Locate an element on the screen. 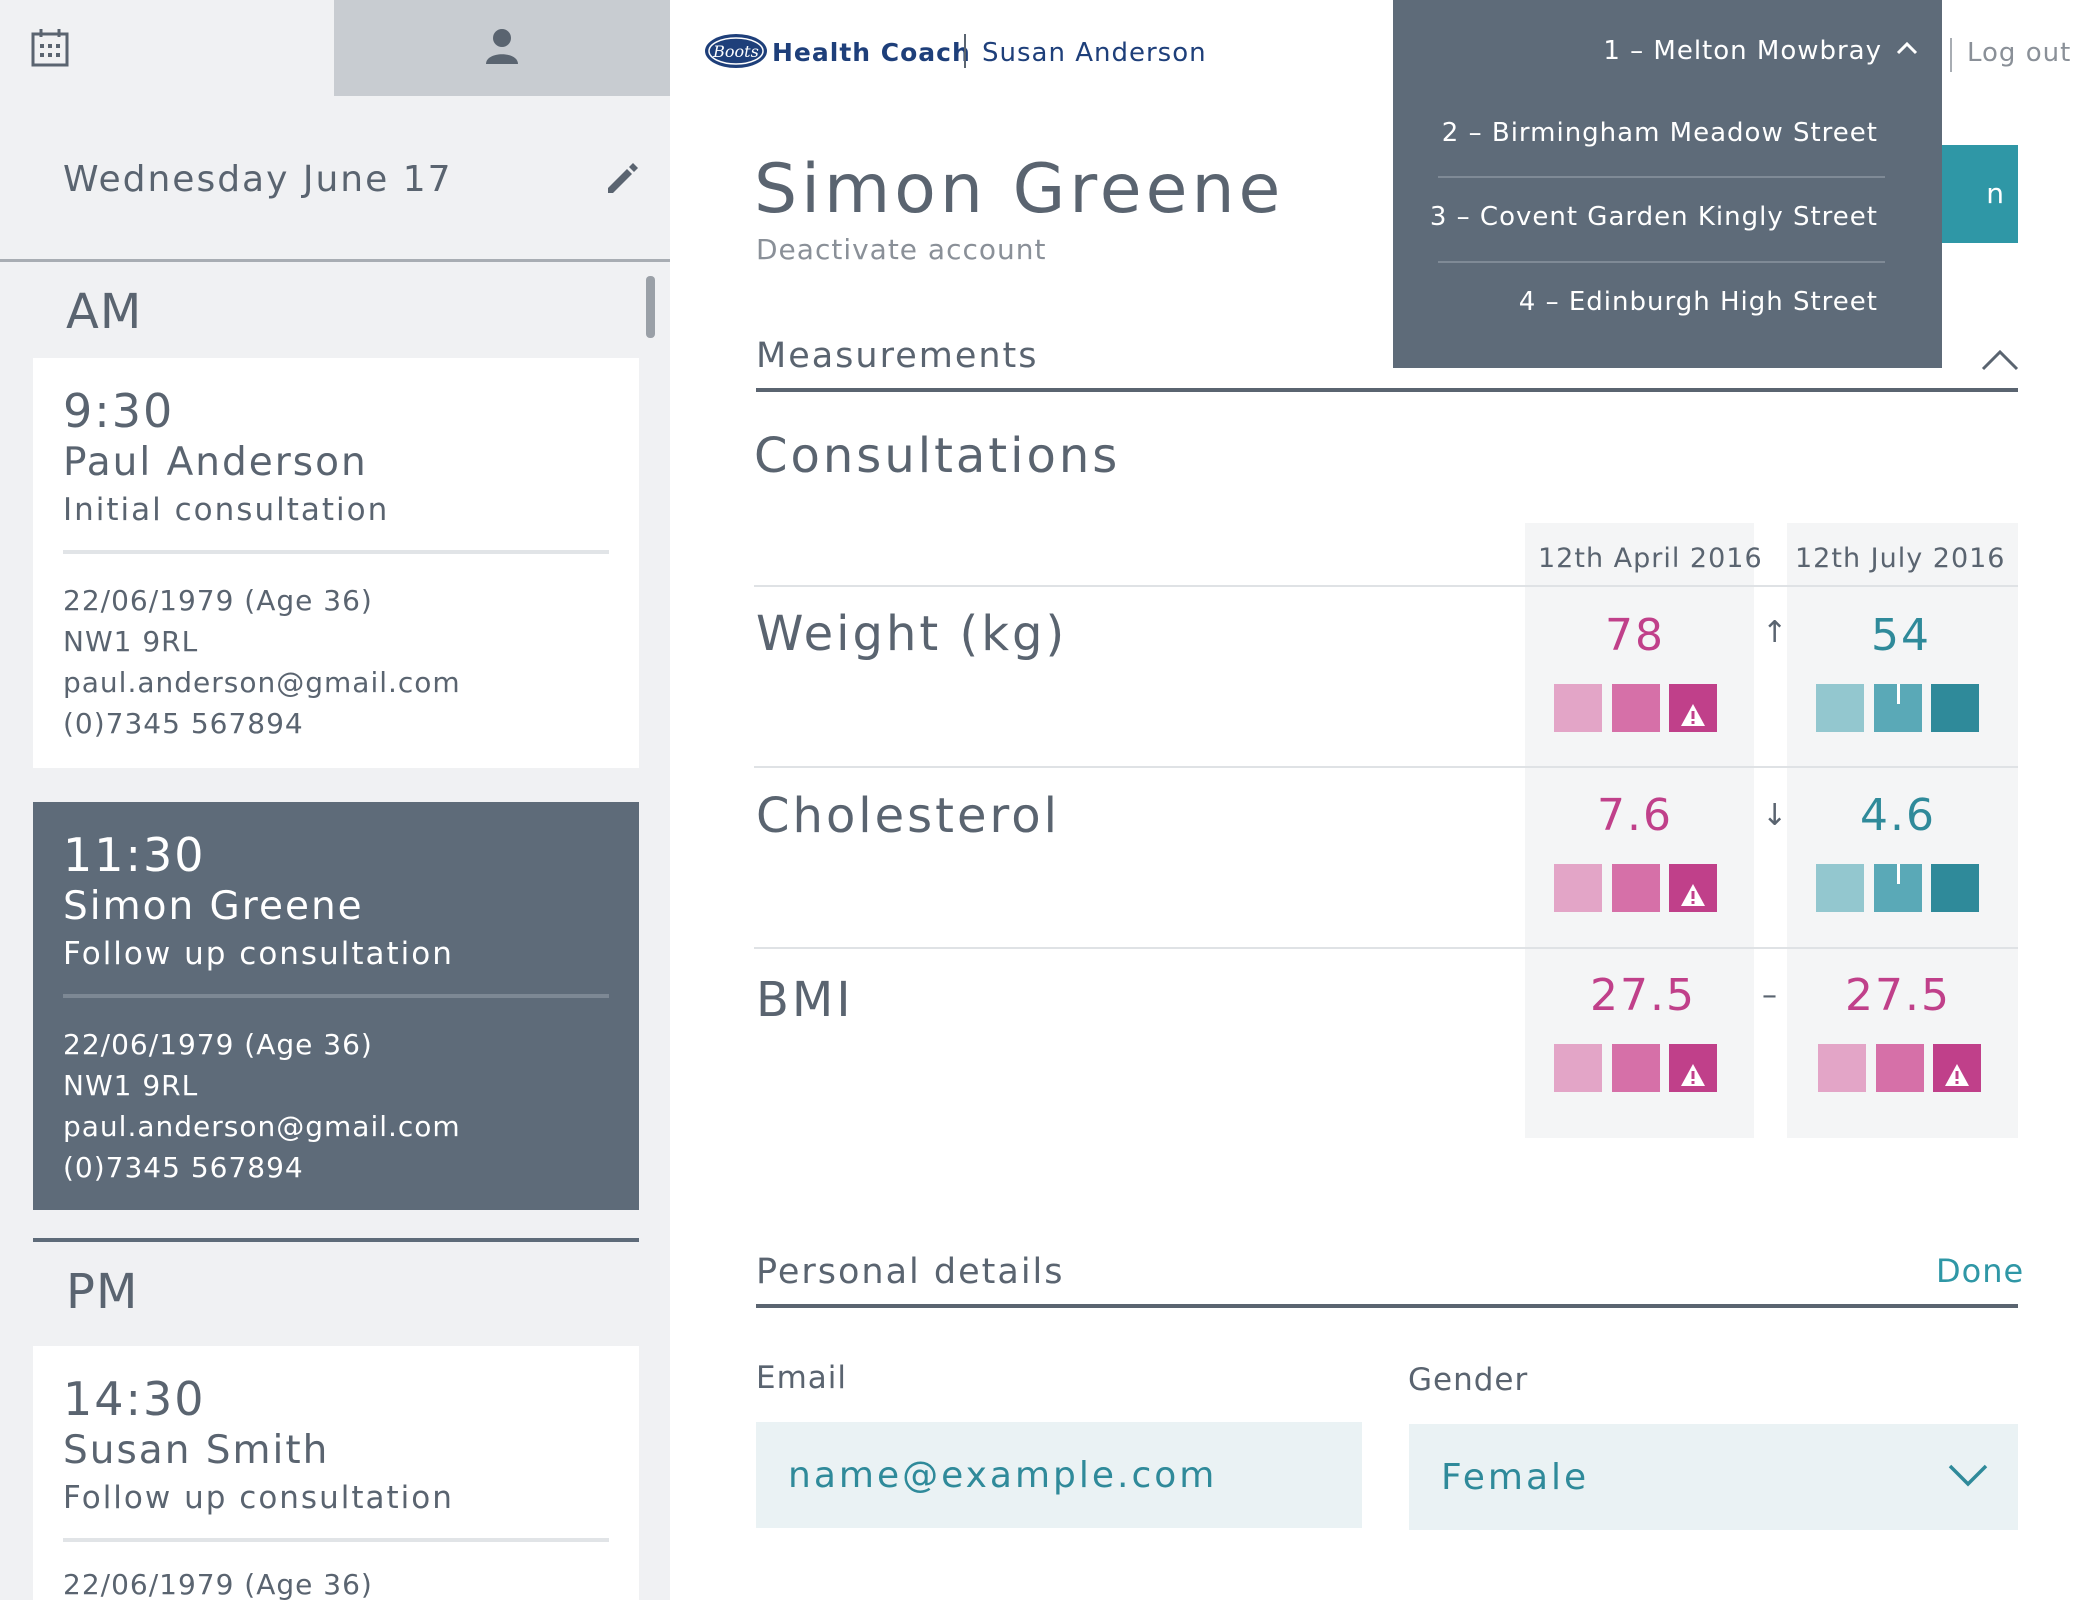 This screenshot has height=1600, width=2084. store-option: 3 – Covent Garden Kingly Street is located at coordinates (1654, 217).